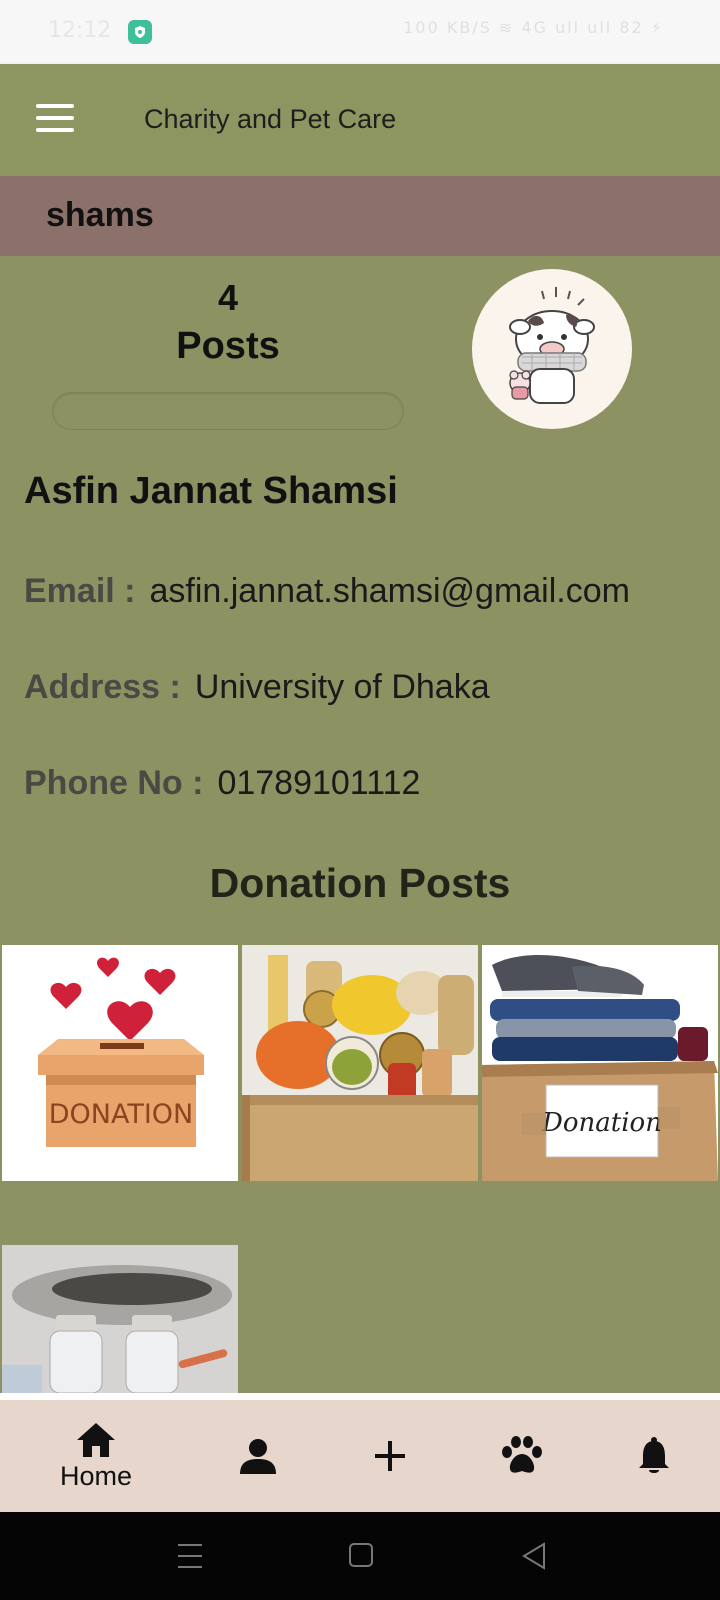 Image resolution: width=720 pixels, height=1600 pixels. What do you see at coordinates (360, 216) in the screenshot?
I see `username-band: shams` at bounding box center [360, 216].